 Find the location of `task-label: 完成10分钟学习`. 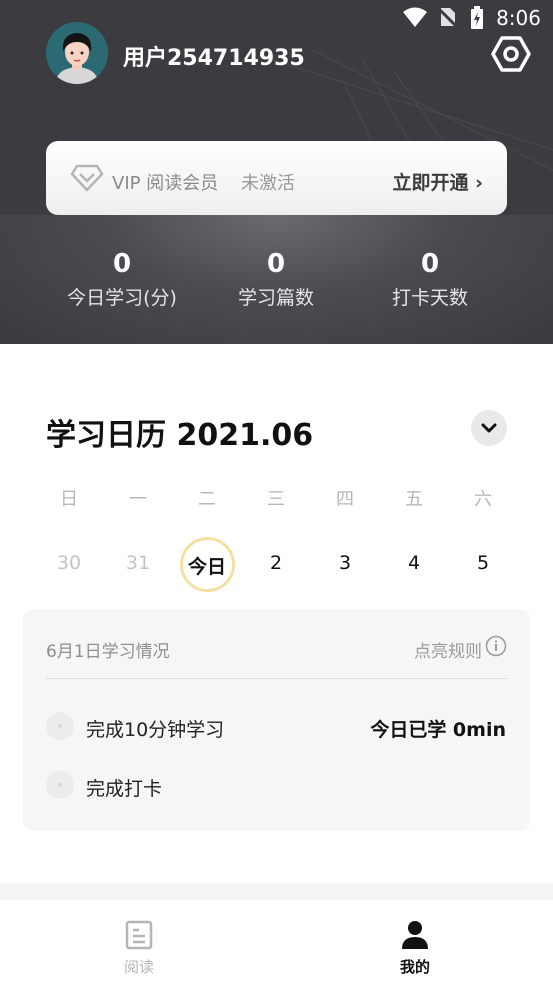

task-label: 完成10分钟学习 is located at coordinates (155, 730).